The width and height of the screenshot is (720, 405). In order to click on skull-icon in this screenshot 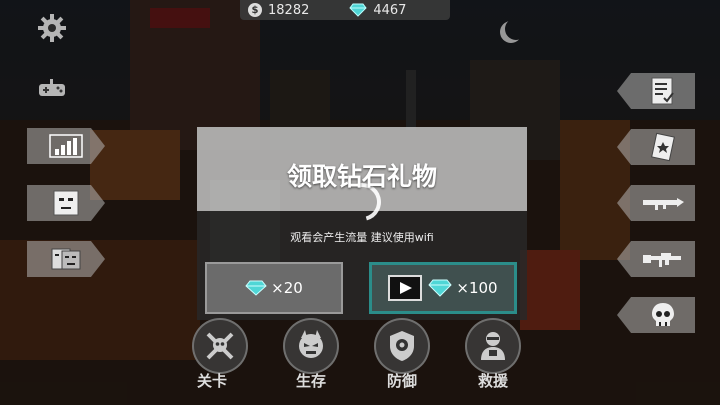, I will do `click(663, 314)`.